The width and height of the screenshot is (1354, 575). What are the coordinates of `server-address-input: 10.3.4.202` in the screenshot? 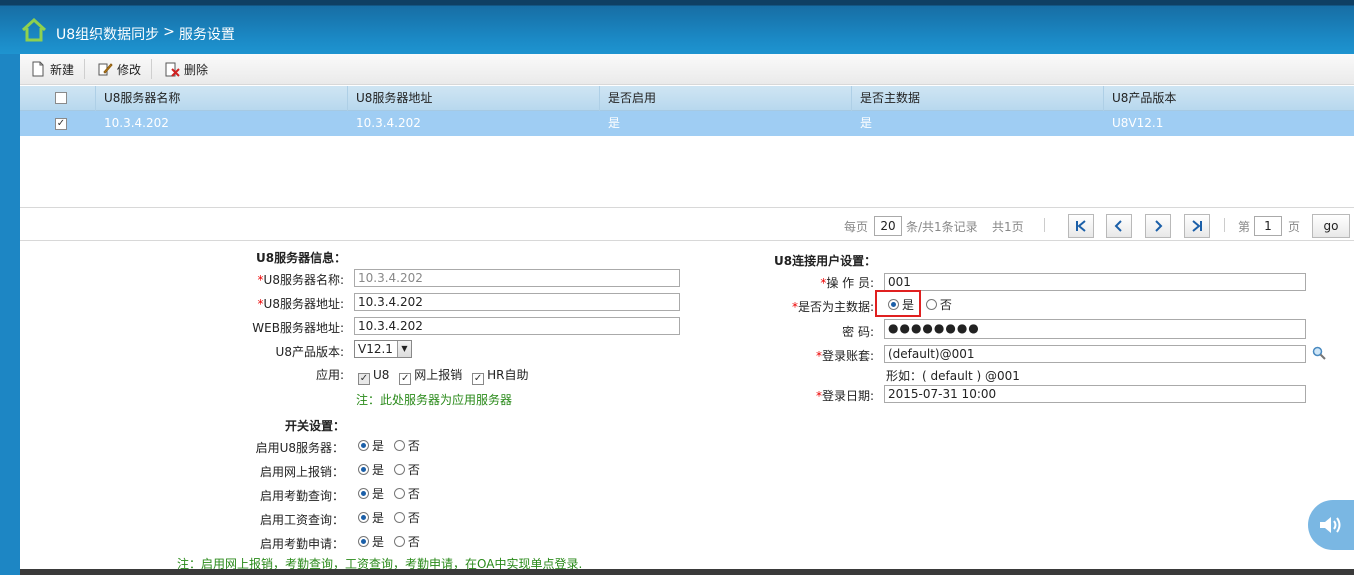 It's located at (517, 302).